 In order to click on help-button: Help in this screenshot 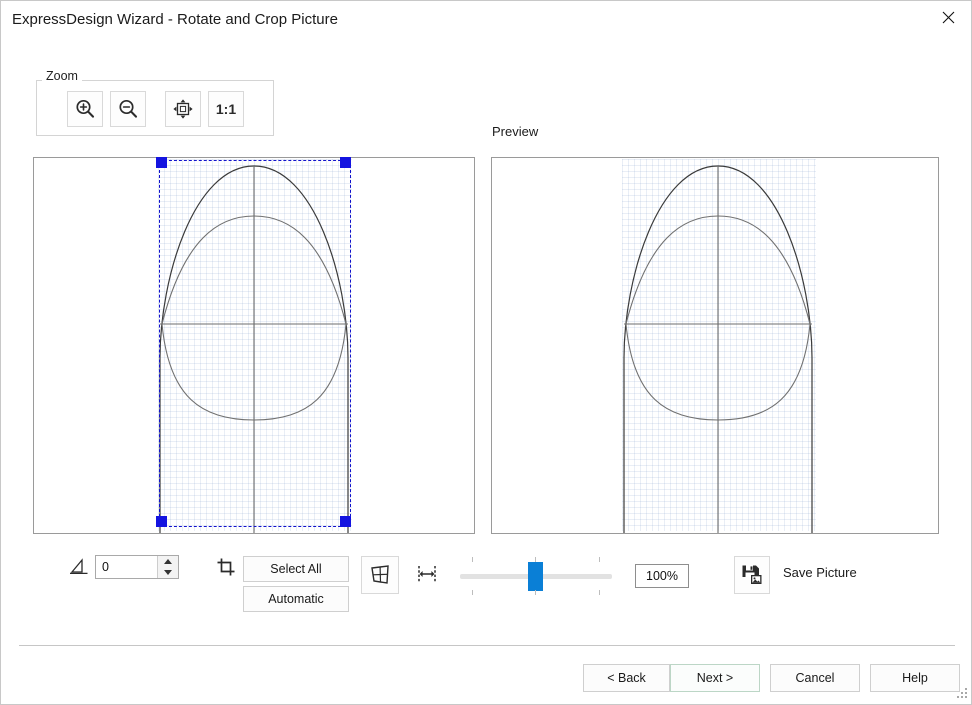, I will do `click(915, 678)`.